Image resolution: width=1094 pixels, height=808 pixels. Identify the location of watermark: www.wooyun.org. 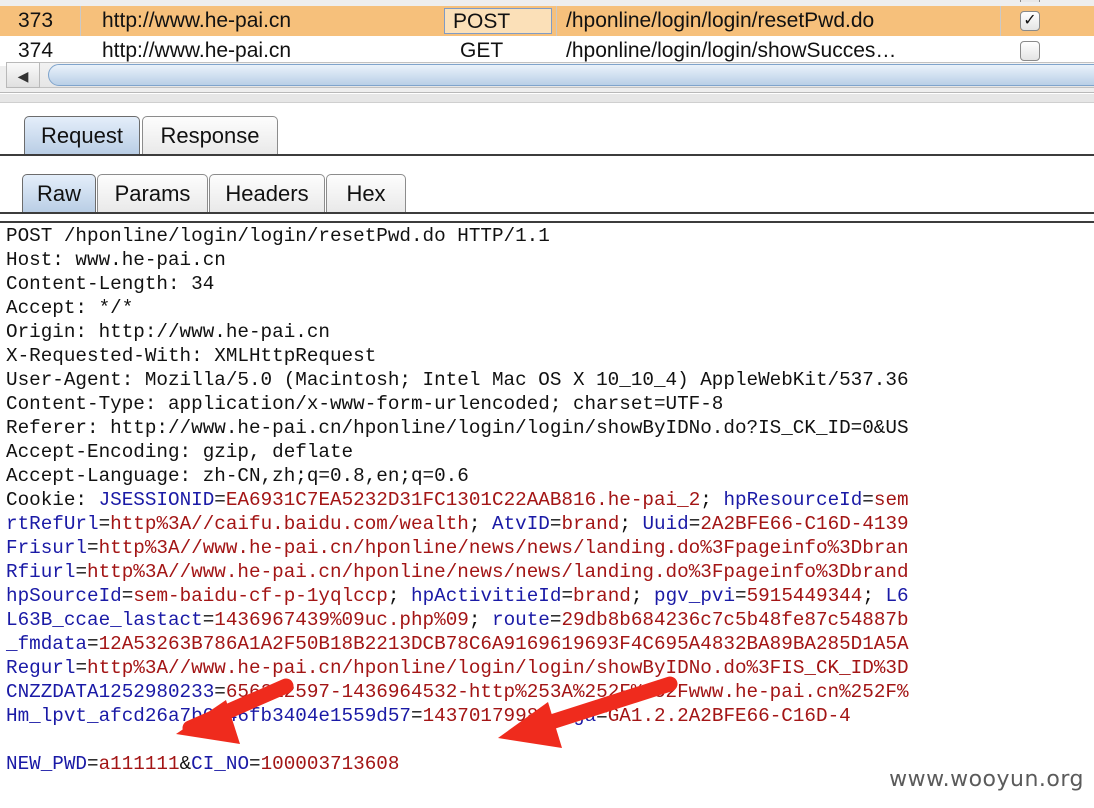
(986, 779).